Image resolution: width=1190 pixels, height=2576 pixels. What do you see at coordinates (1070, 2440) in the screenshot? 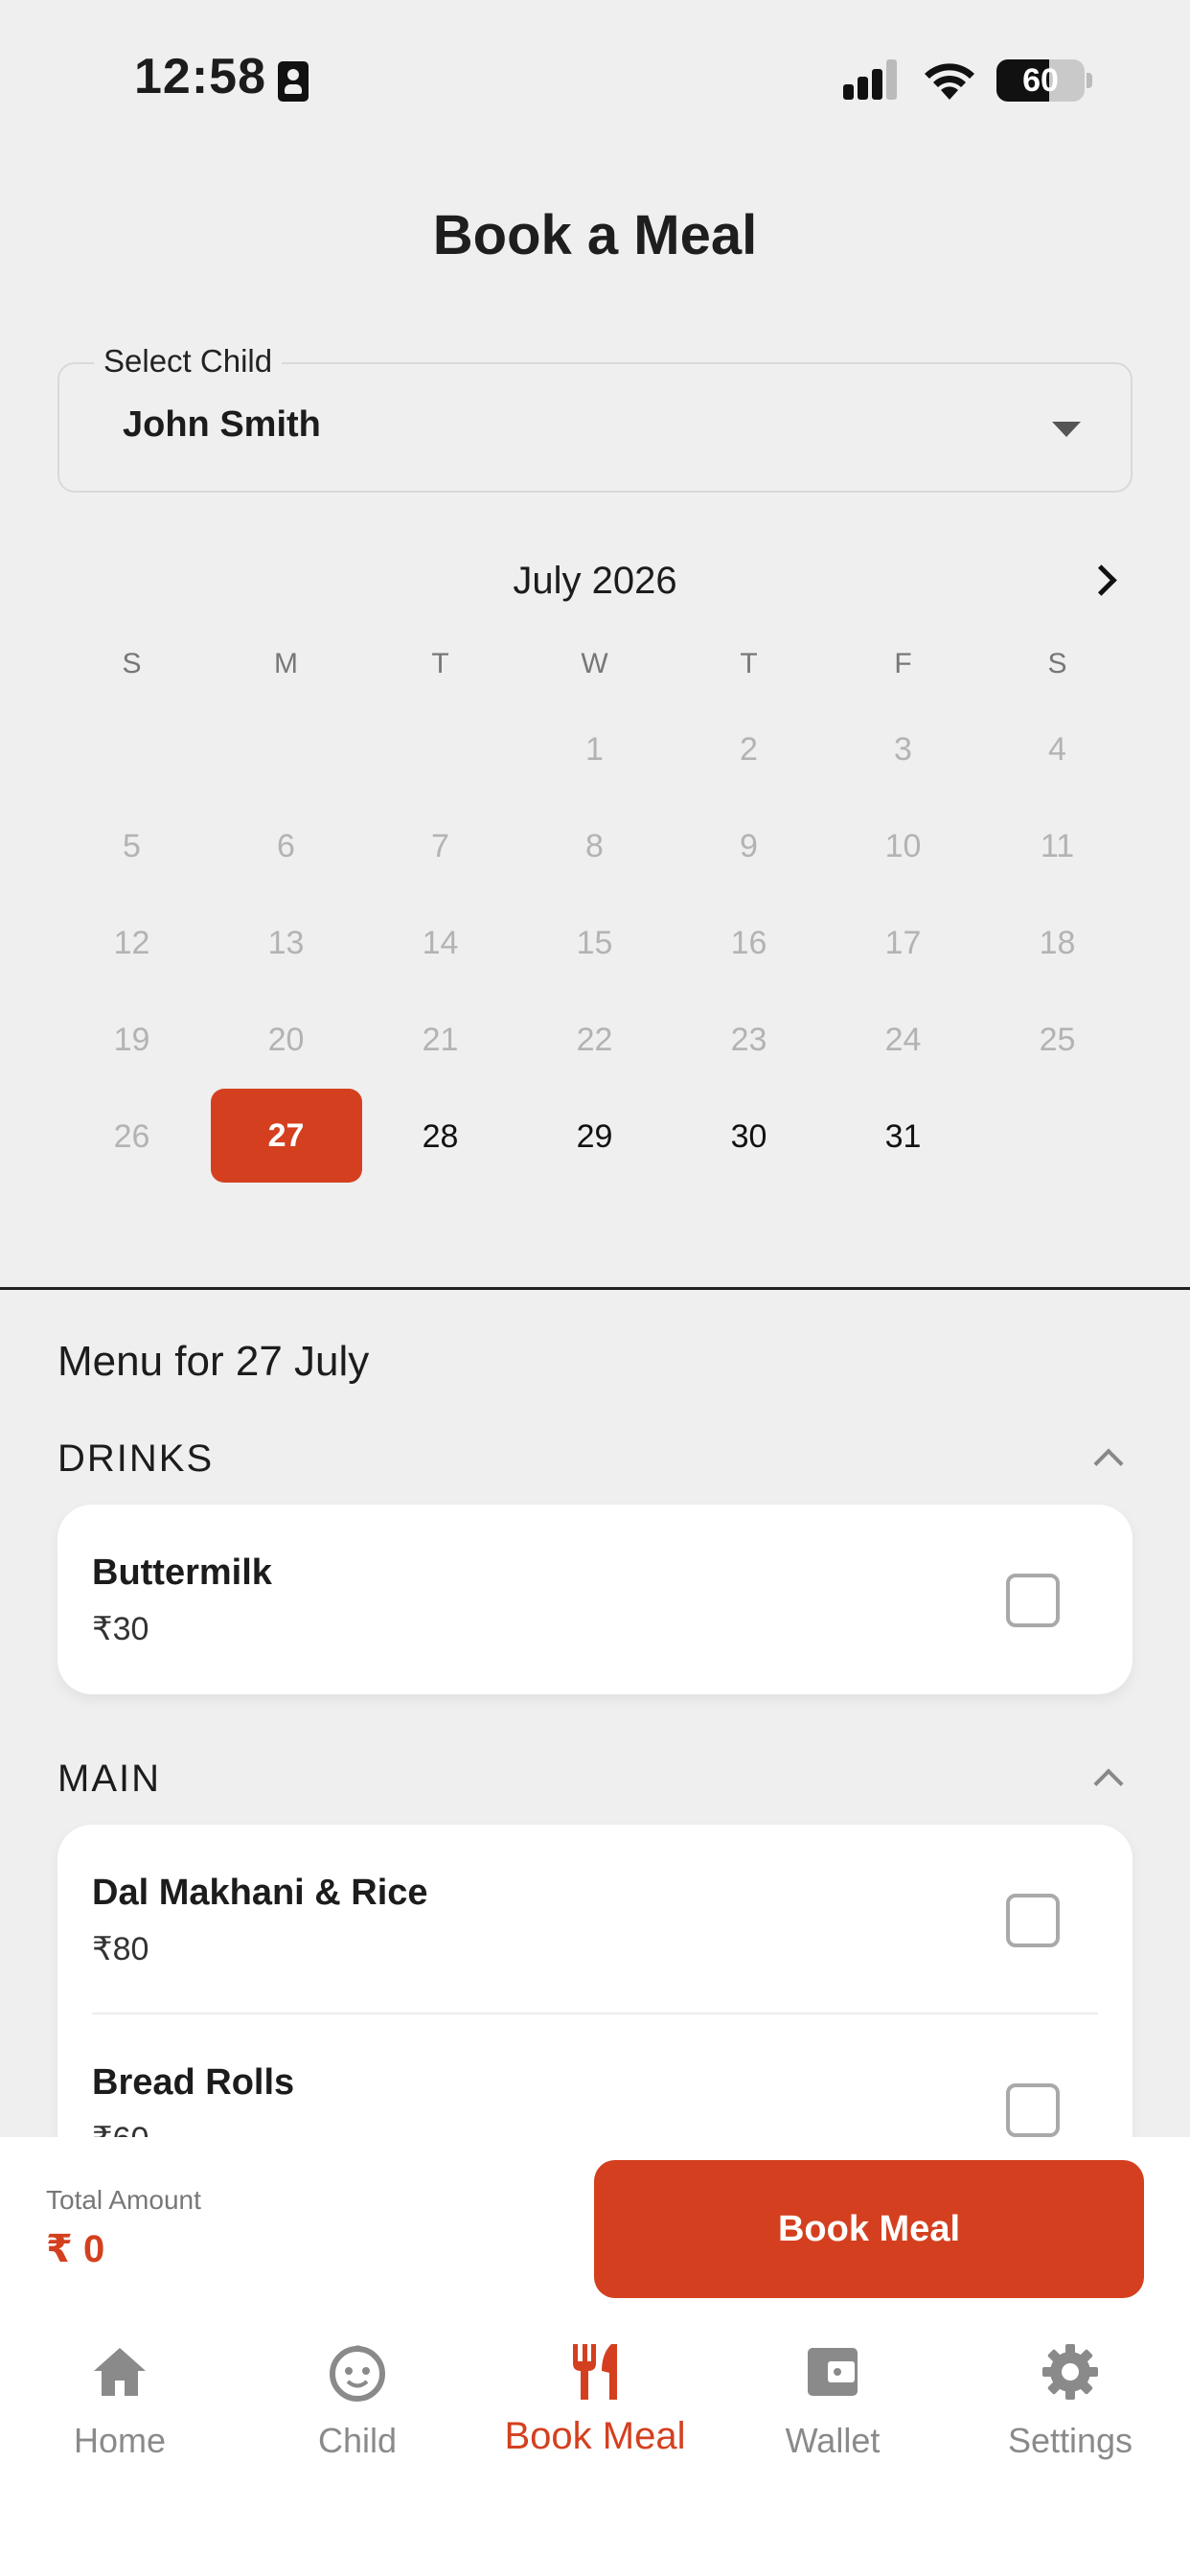
I see `tab-label: Settings` at bounding box center [1070, 2440].